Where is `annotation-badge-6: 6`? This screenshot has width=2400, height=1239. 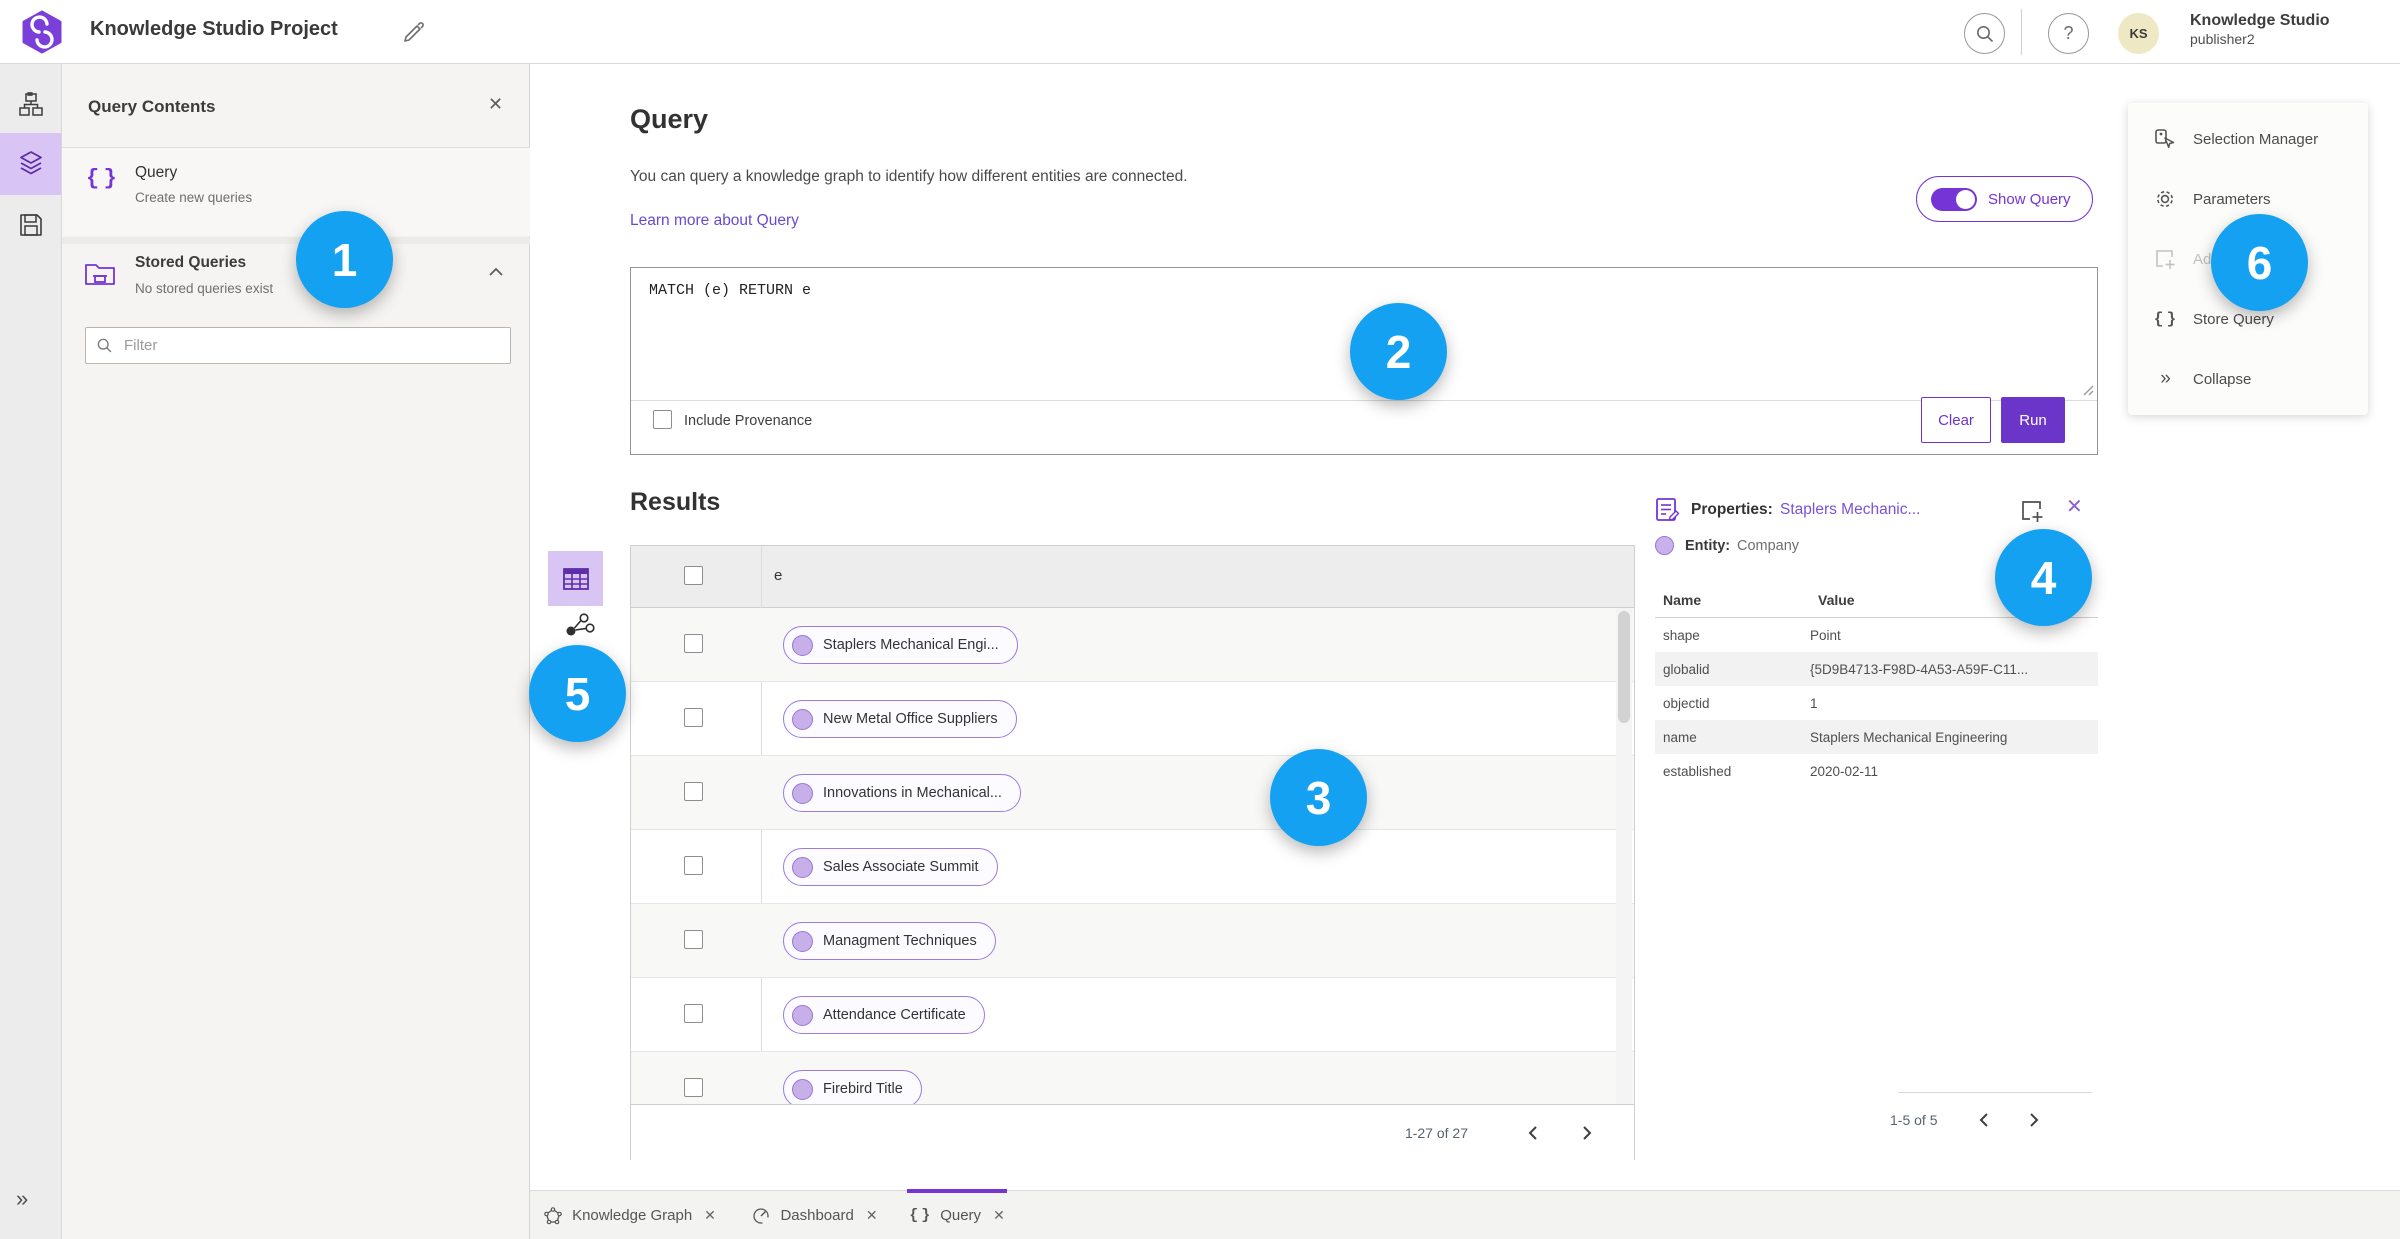 annotation-badge-6: 6 is located at coordinates (2259, 262).